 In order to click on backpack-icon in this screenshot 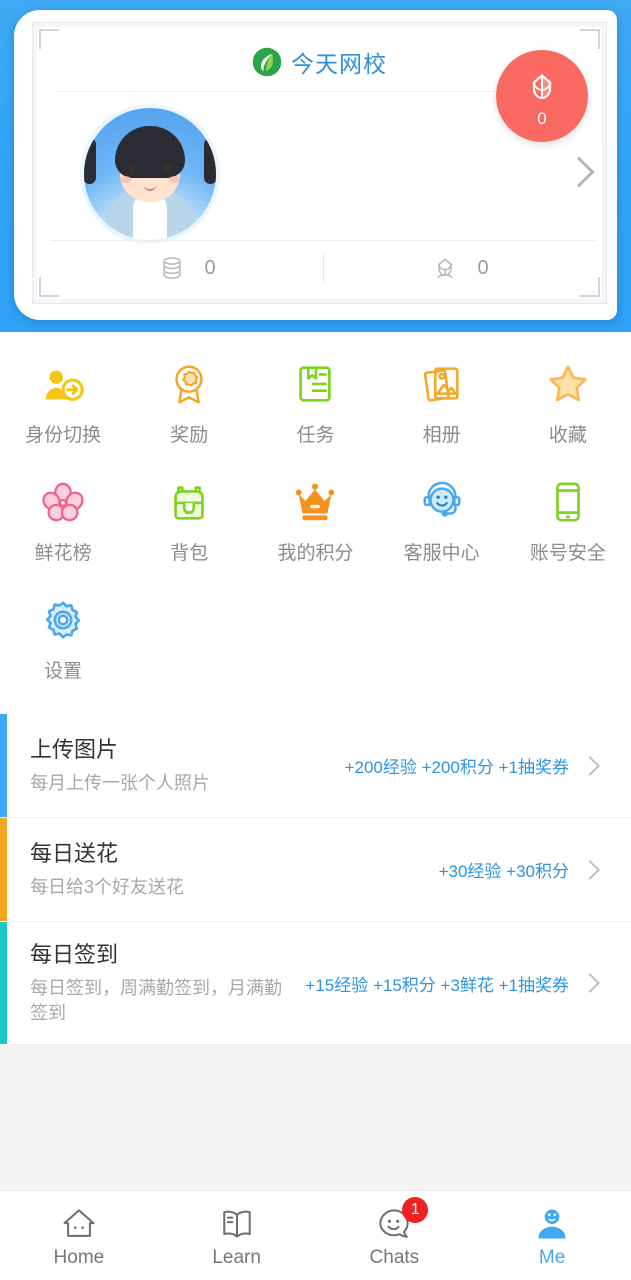, I will do `click(189, 502)`.